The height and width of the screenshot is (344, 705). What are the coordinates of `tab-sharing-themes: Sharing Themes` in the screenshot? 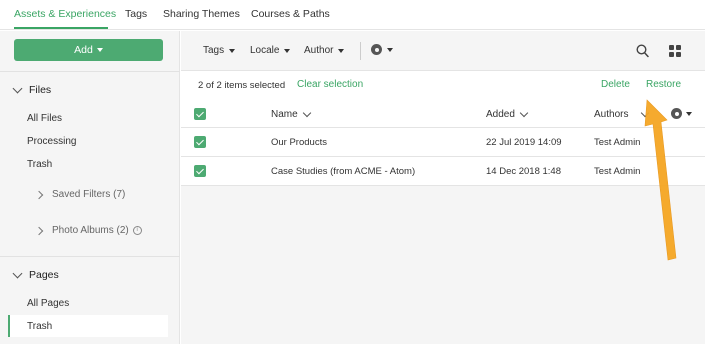 It's located at (201, 14).